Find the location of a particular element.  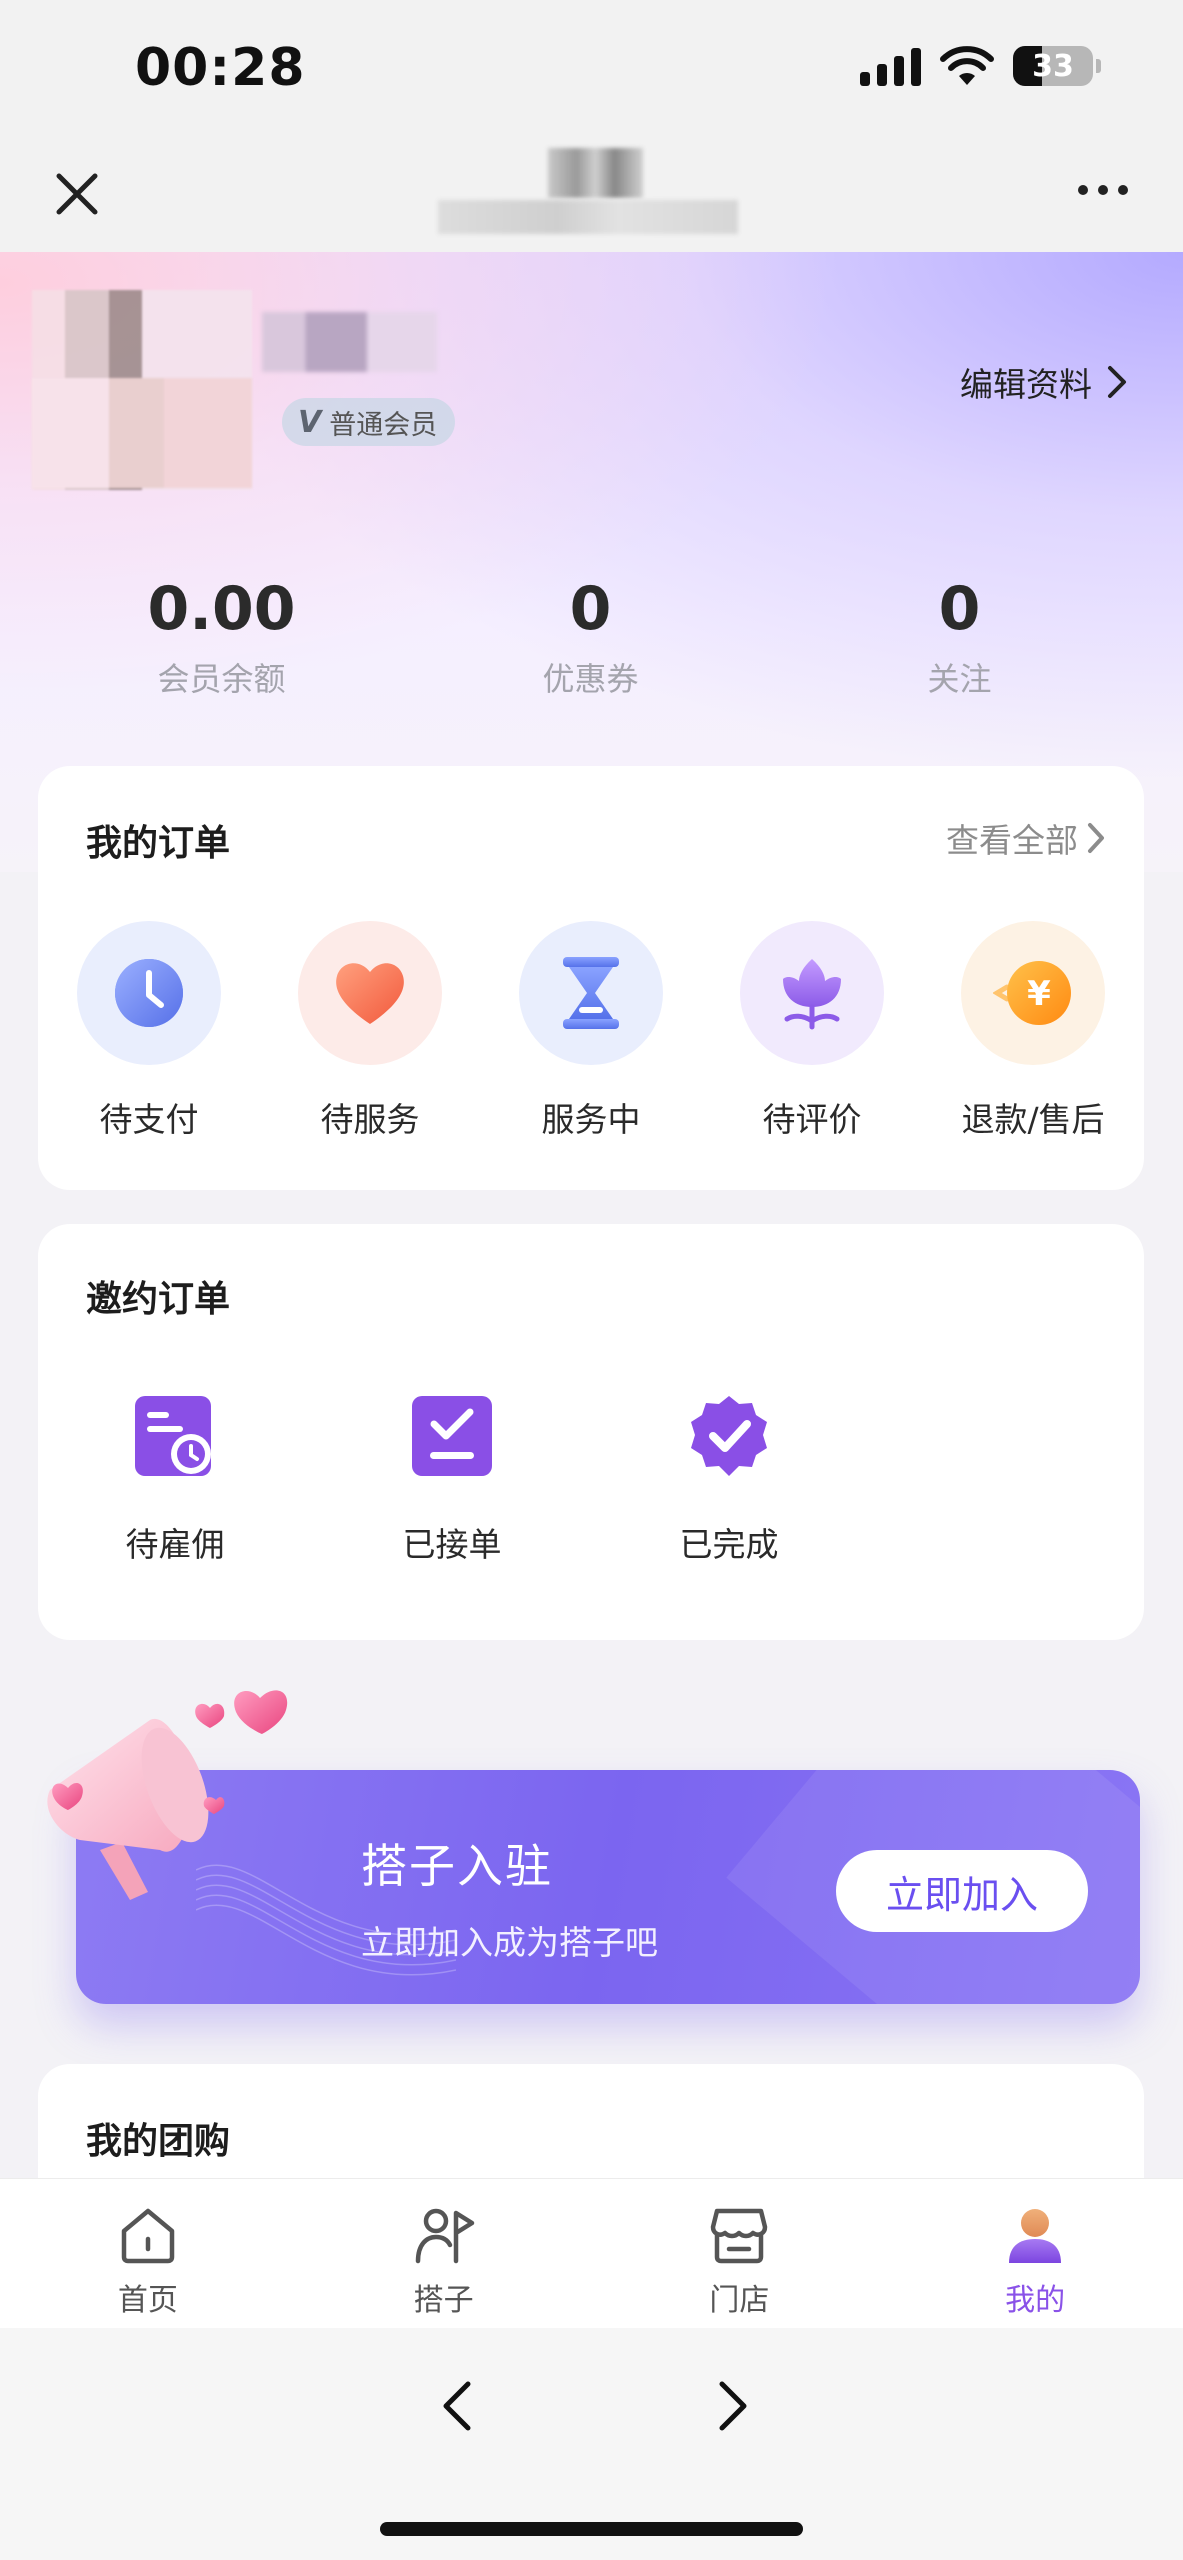

invite-pending-hire: 待雇佣 is located at coordinates (175, 1480).